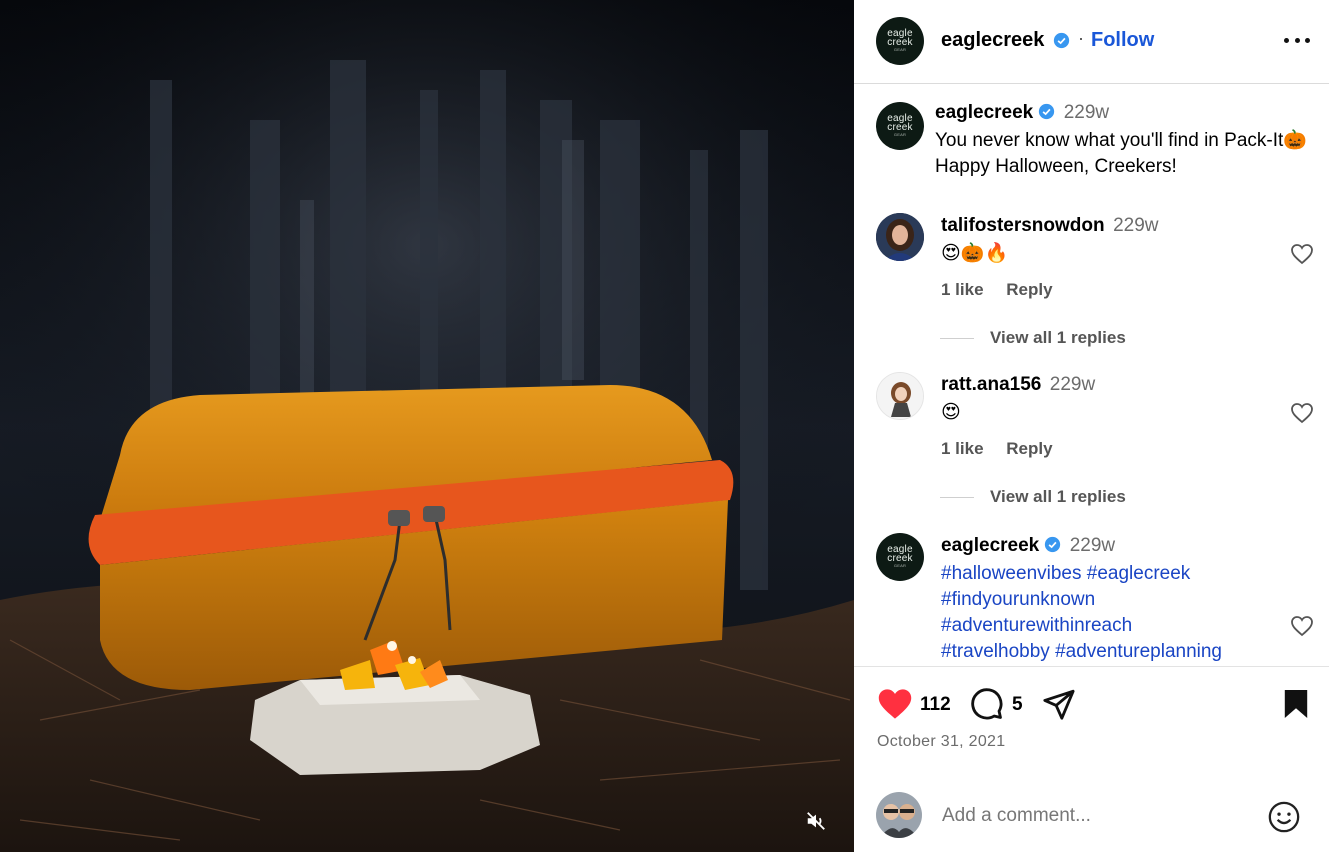 The height and width of the screenshot is (852, 1329). Describe the element at coordinates (900, 41) in the screenshot. I see `author-avatar: eagle creek GEAR` at that location.